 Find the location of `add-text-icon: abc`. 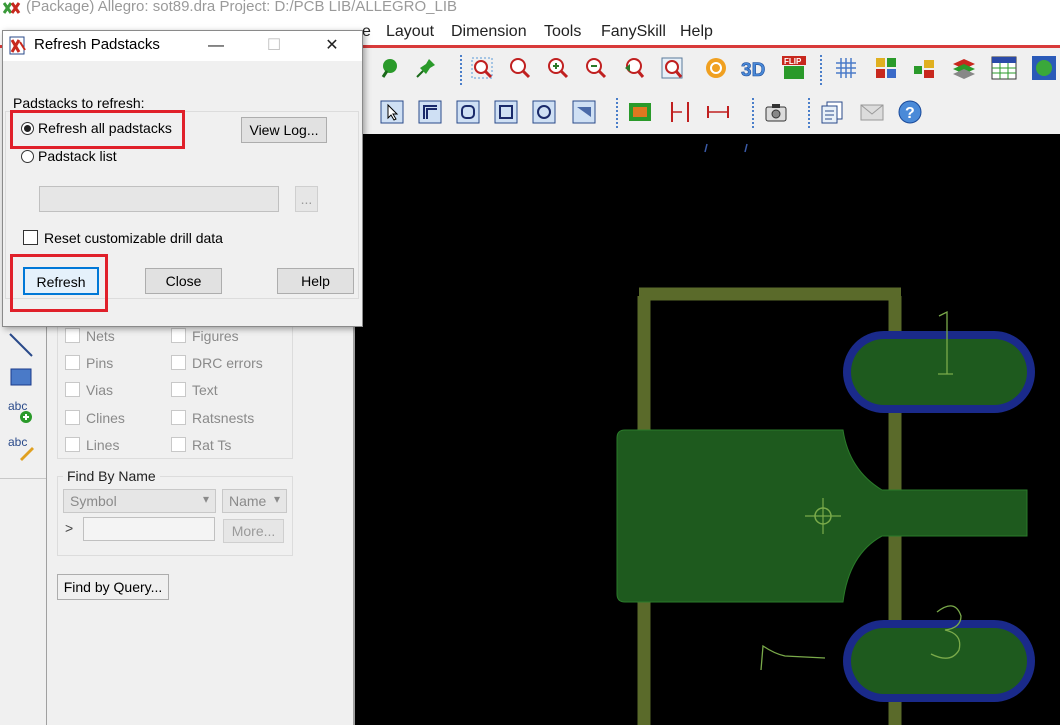

add-text-icon: abc is located at coordinates (21, 411).